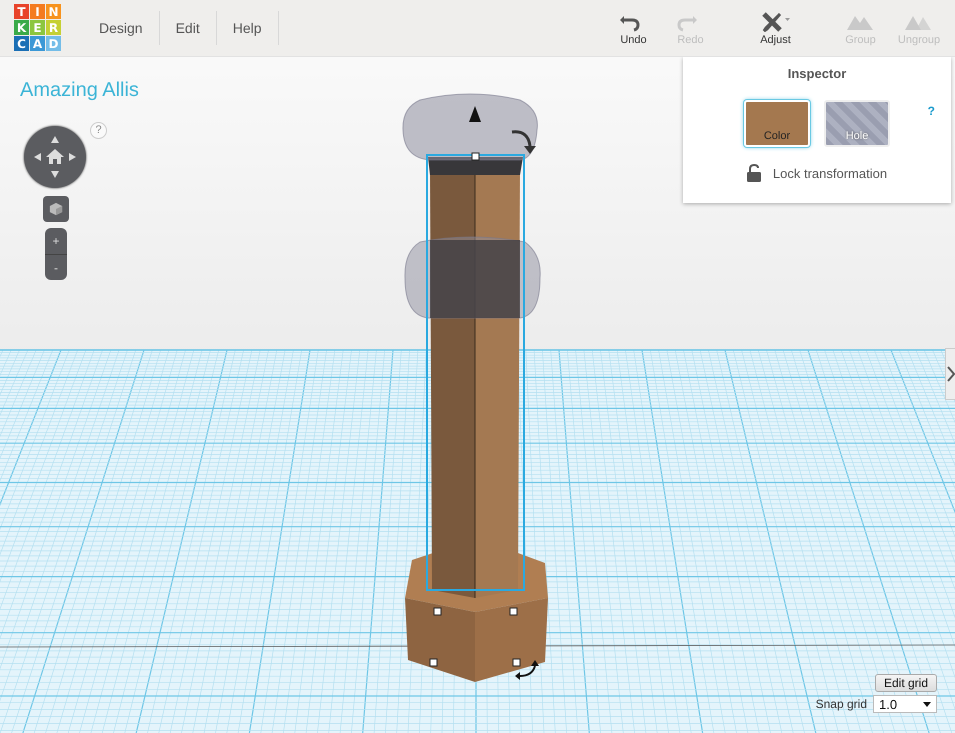 This screenshot has width=955, height=733. What do you see at coordinates (817, 73) in the screenshot?
I see `inspector-title: Inspector` at bounding box center [817, 73].